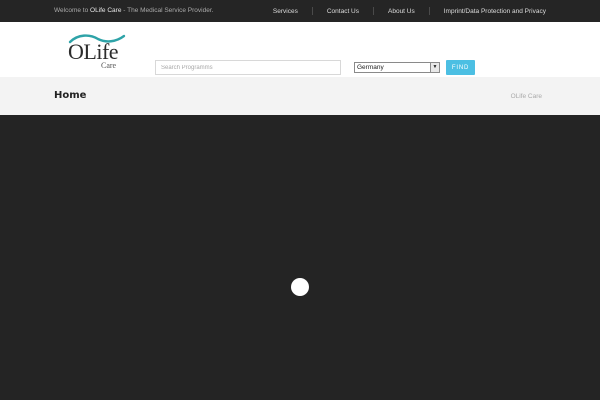  What do you see at coordinates (300, 287) in the screenshot?
I see `loading-spinner-icon` at bounding box center [300, 287].